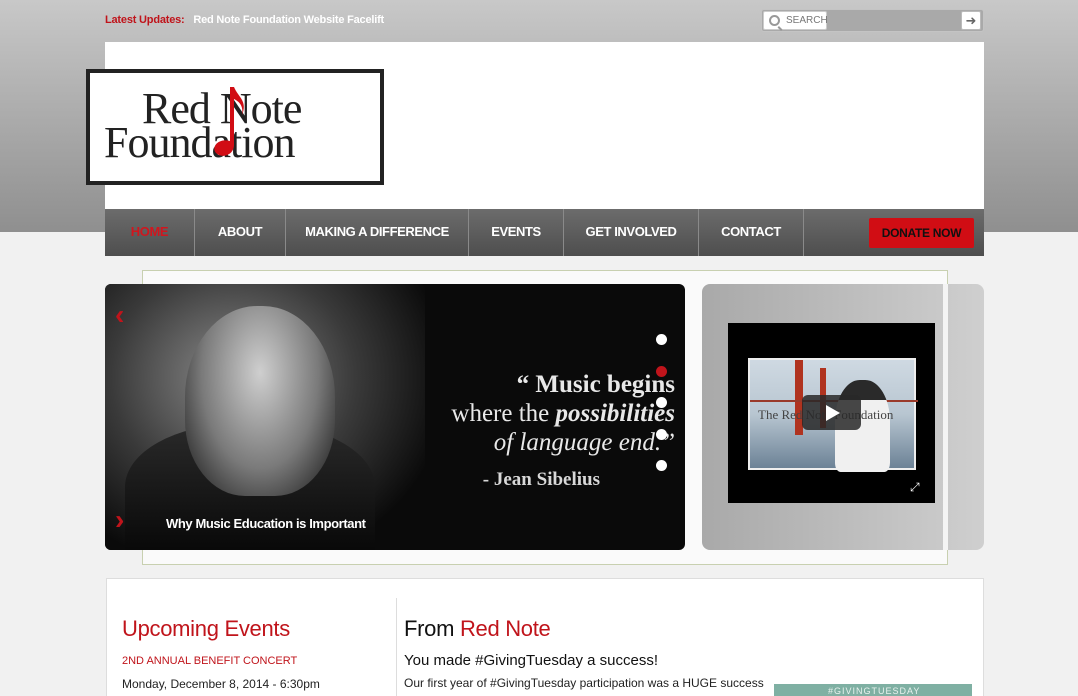 The width and height of the screenshot is (1078, 696). Describe the element at coordinates (531, 660) in the screenshot. I see `post-title-link: You made #GivingTuesday a success!` at that location.